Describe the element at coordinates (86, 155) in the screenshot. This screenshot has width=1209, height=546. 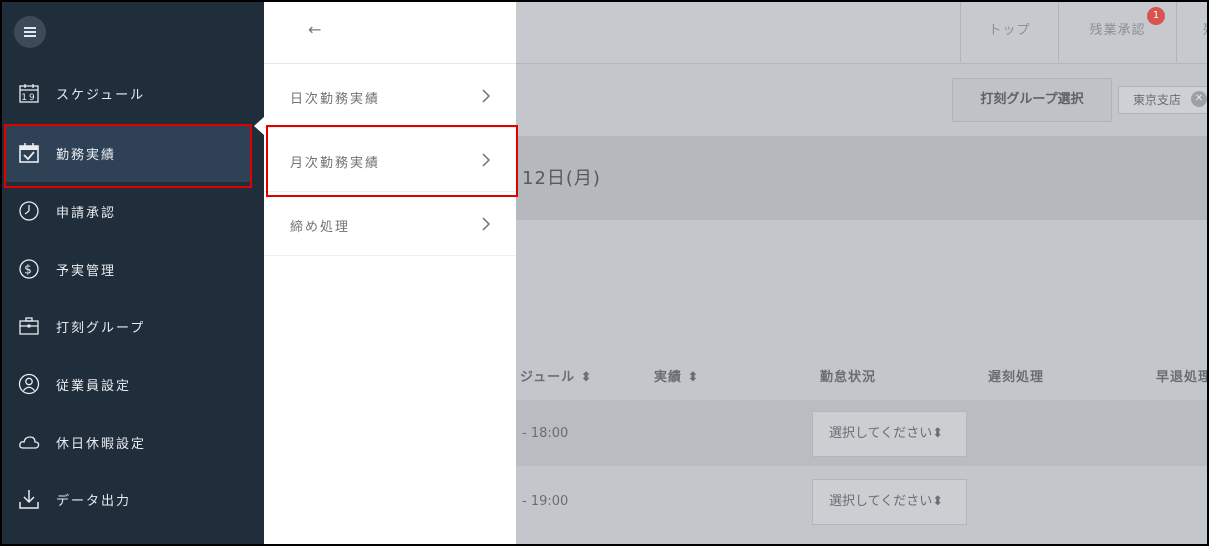
I see `sidebar-item-label: 勤務実績` at that location.